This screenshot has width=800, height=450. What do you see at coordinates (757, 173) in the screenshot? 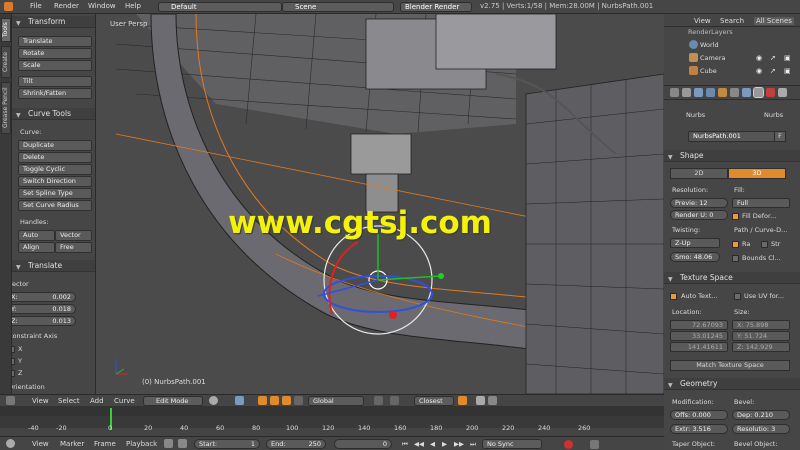
I see `shape-3d-button: 3D` at bounding box center [757, 173].